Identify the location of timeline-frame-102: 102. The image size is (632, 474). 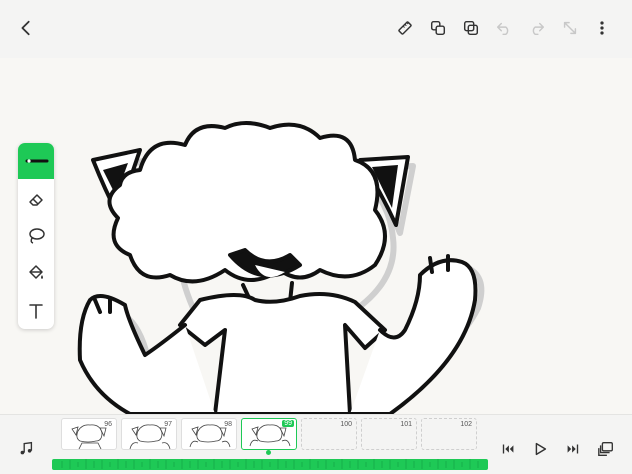
(449, 434).